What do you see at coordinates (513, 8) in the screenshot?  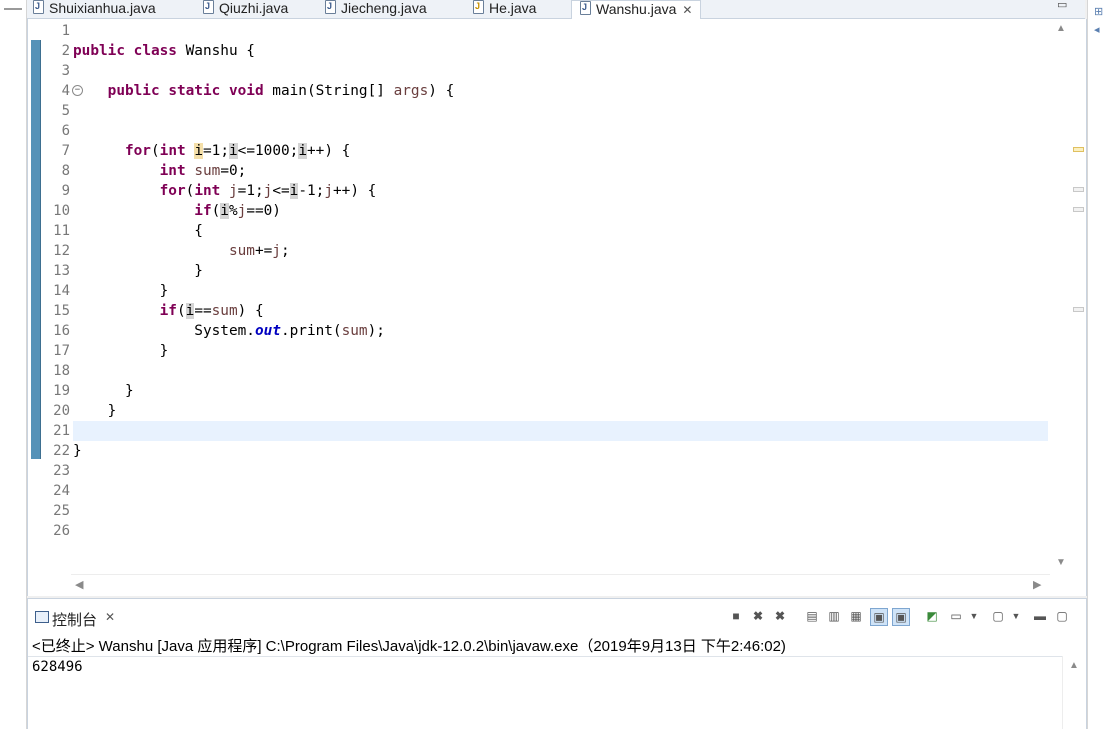 I see `tab-label: He.java` at bounding box center [513, 8].